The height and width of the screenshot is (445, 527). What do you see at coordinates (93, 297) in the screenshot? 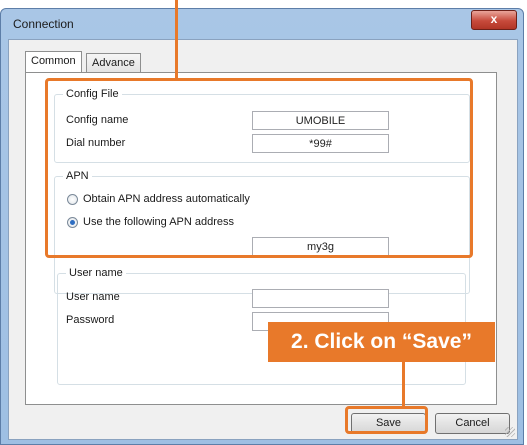
I see `user-name-label: User name` at bounding box center [93, 297].